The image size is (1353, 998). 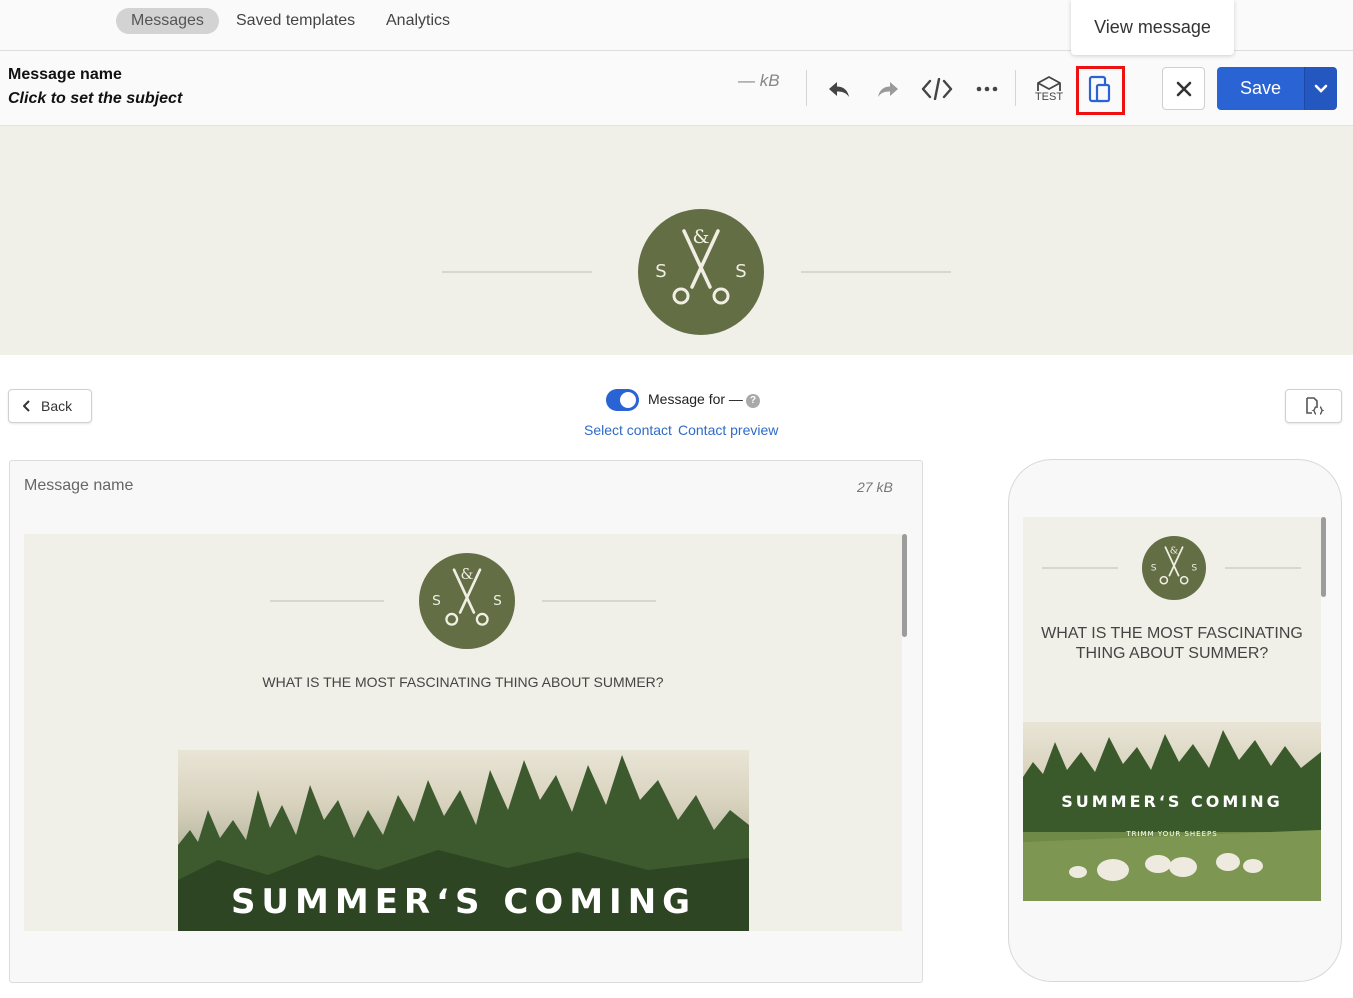 I want to click on close-button, so click(x=1183, y=88).